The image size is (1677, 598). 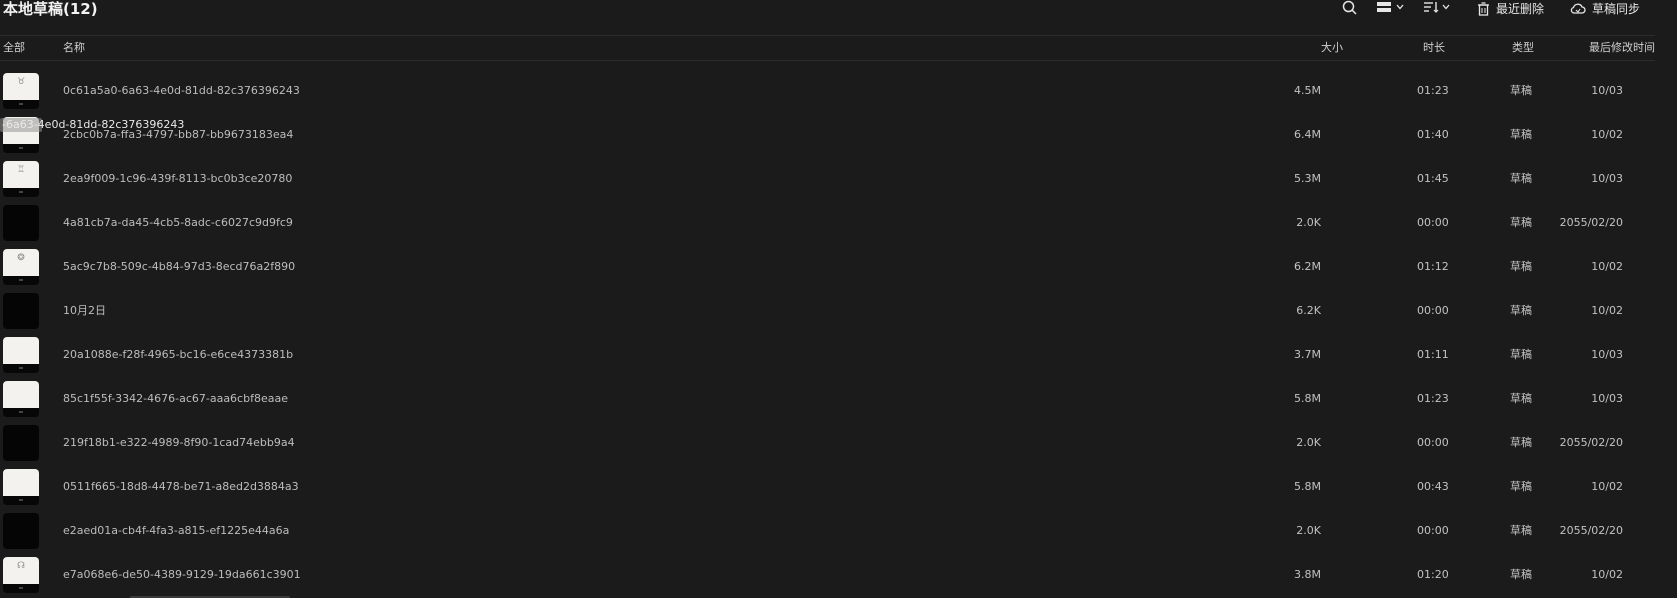 What do you see at coordinates (21, 91) in the screenshot?
I see `draft-thumbnail: ♉` at bounding box center [21, 91].